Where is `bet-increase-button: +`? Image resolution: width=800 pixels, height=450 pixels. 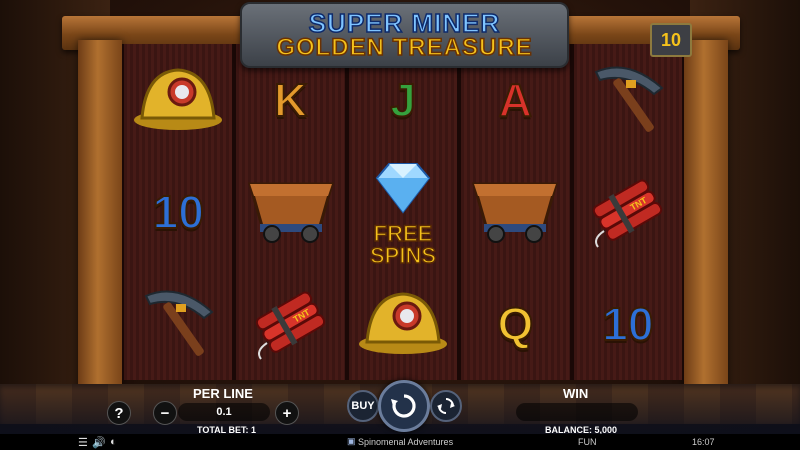
bet-increase-button: + is located at coordinates (287, 413).